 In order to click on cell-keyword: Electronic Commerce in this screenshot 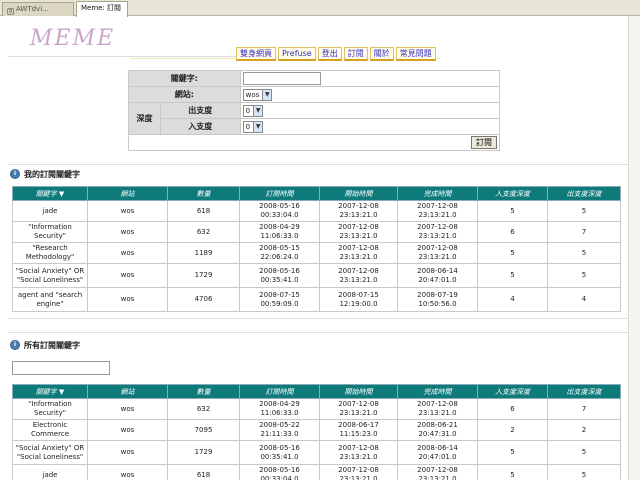, I will do `click(50, 430)`.